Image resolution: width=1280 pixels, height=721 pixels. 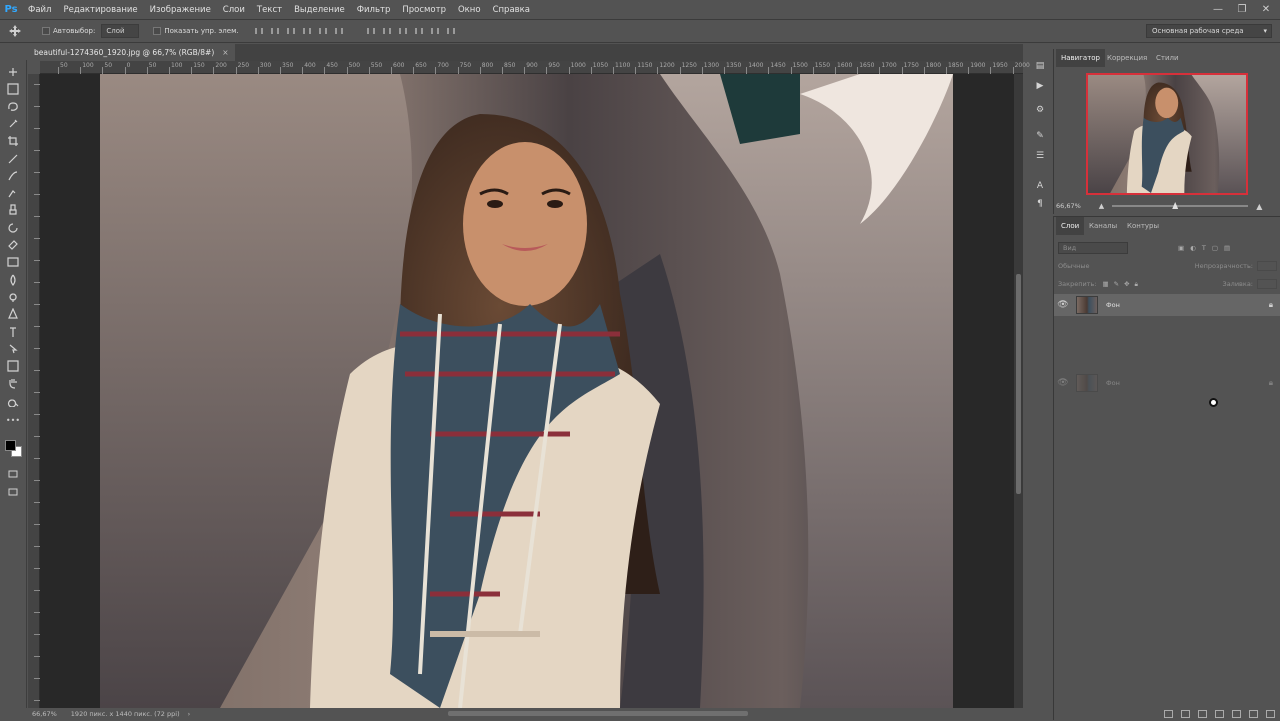 What do you see at coordinates (13, 474) in the screenshot?
I see `quick-mask-icon` at bounding box center [13, 474].